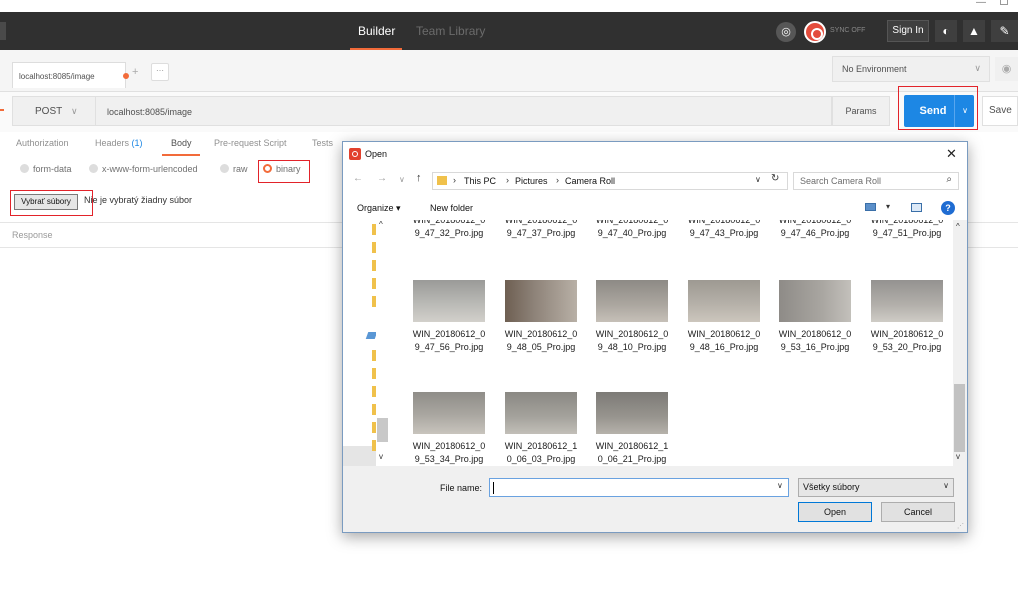 The width and height of the screenshot is (1018, 600). What do you see at coordinates (493, 488) in the screenshot?
I see `text-caret` at bounding box center [493, 488].